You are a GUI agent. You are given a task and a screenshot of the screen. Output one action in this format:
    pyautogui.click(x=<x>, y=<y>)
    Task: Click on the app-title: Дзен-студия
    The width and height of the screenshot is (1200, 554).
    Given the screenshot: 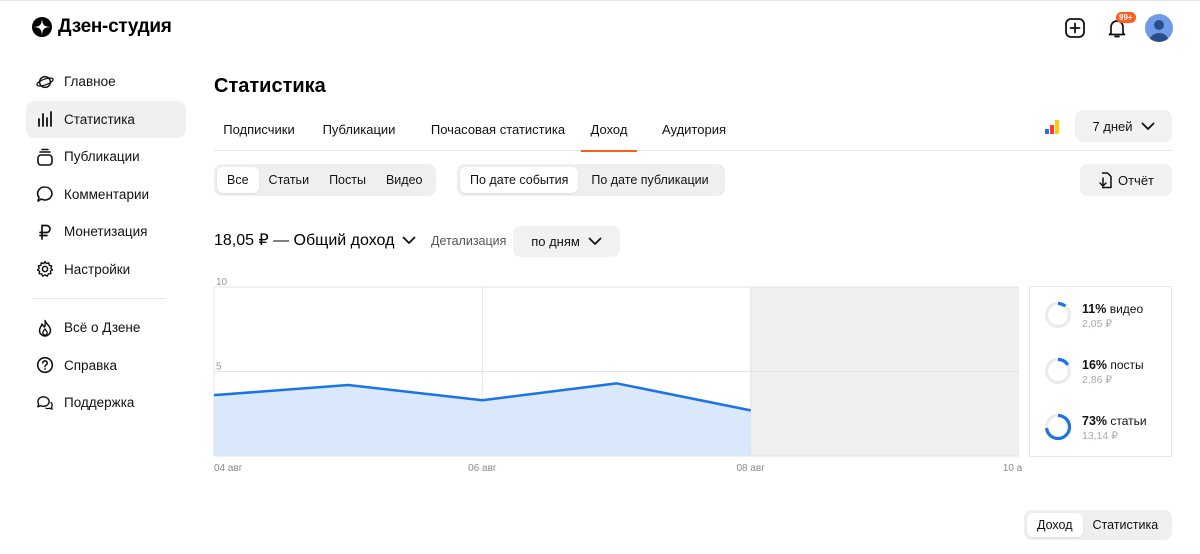 What is the action you would take?
    pyautogui.click(x=115, y=26)
    